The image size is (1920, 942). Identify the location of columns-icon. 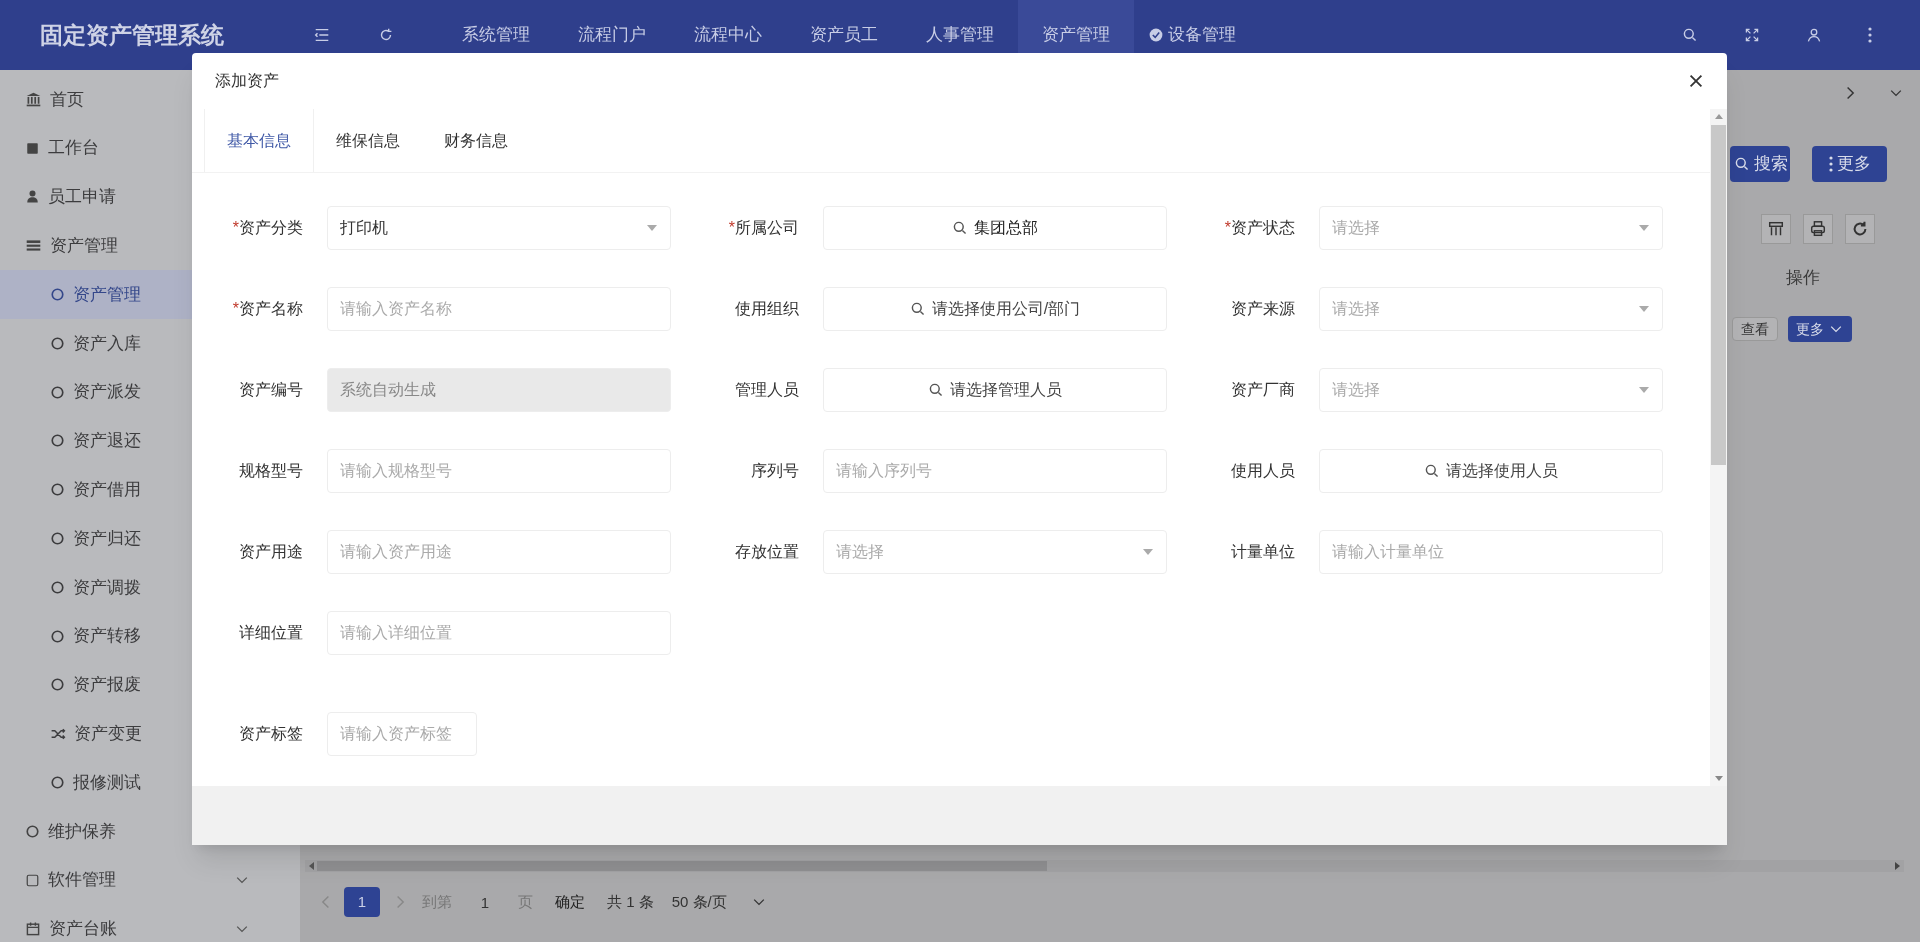
(1776, 229).